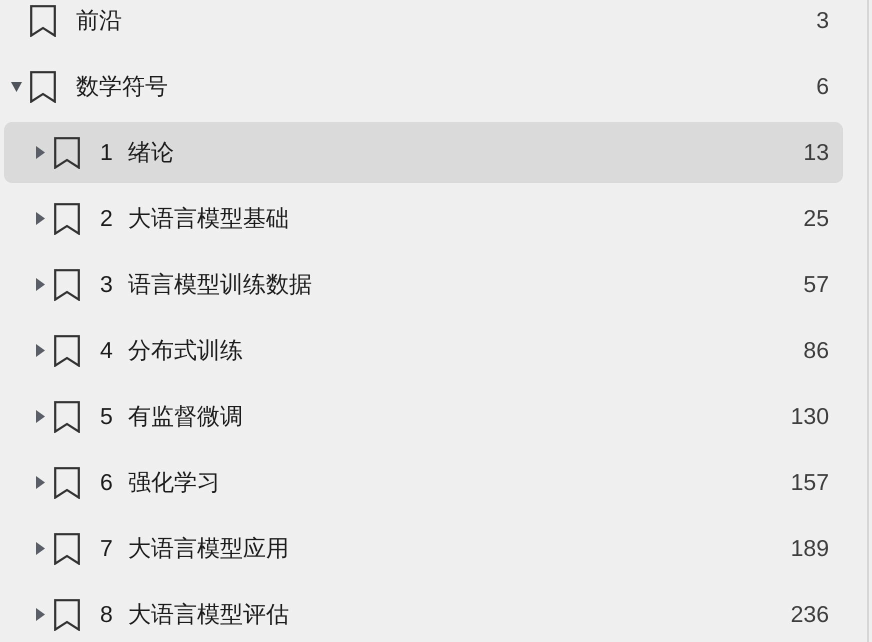  Describe the element at coordinates (106, 152) in the screenshot. I see `chapter-number: 1` at that location.